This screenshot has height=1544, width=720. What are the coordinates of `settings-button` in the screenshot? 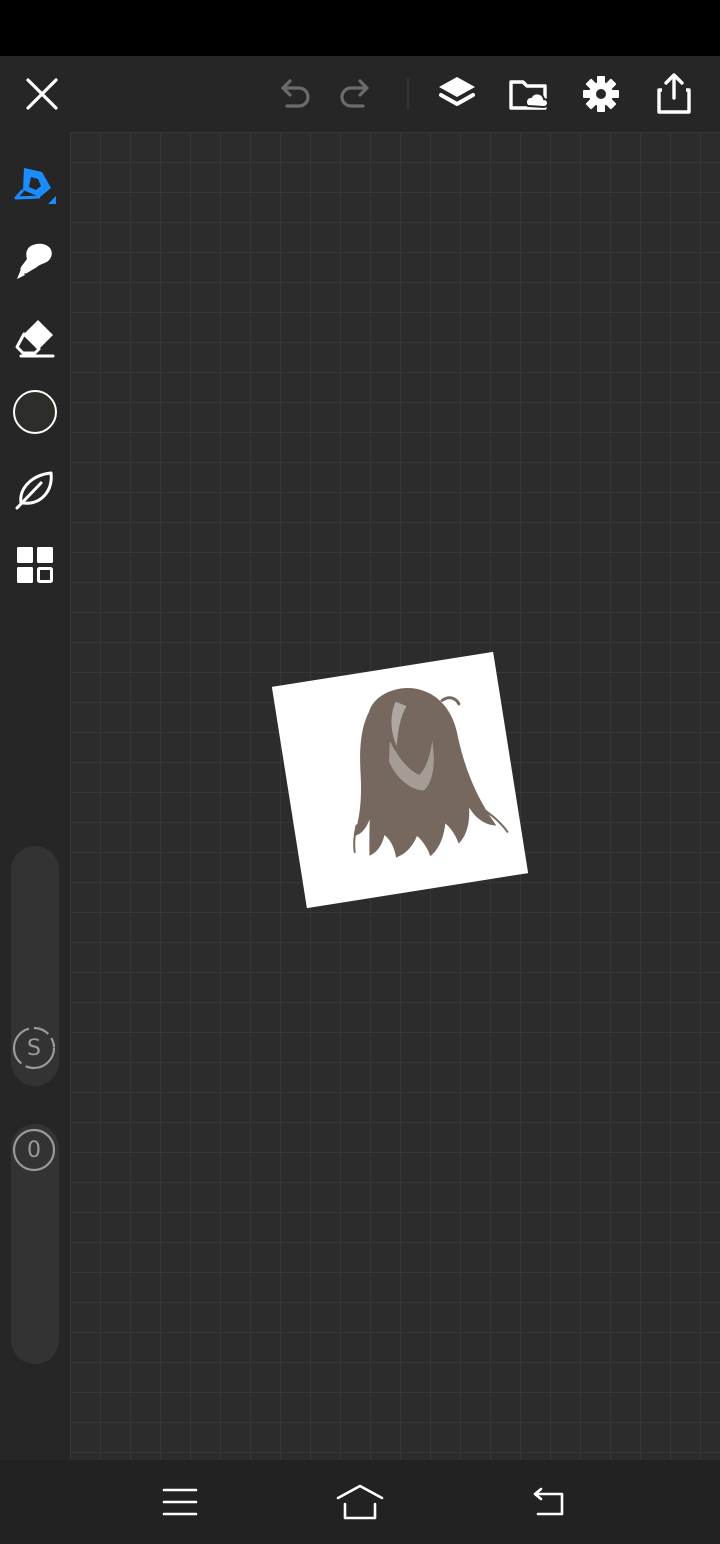 It's located at (601, 94).